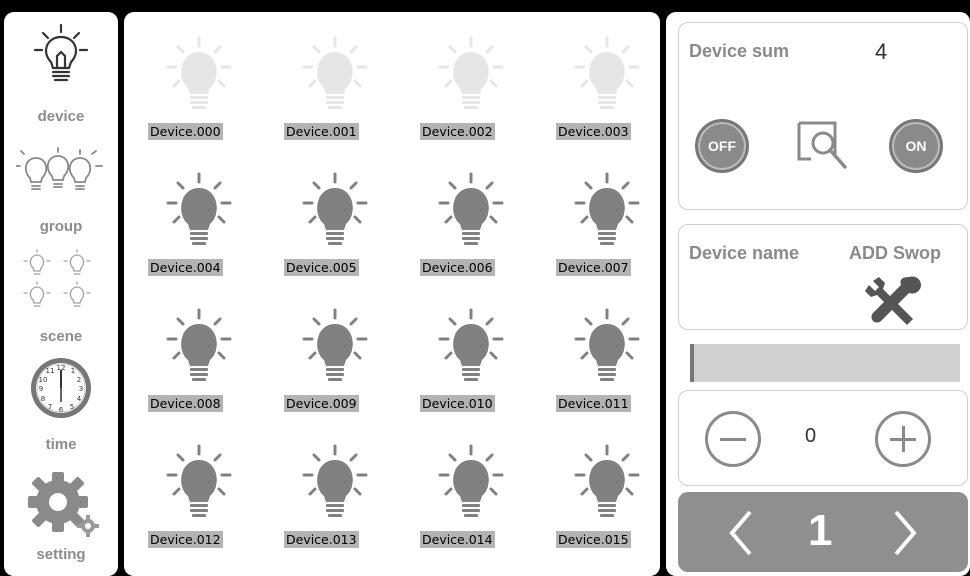 Image resolution: width=970 pixels, height=576 pixels. I want to click on on-button: ON, so click(916, 146).